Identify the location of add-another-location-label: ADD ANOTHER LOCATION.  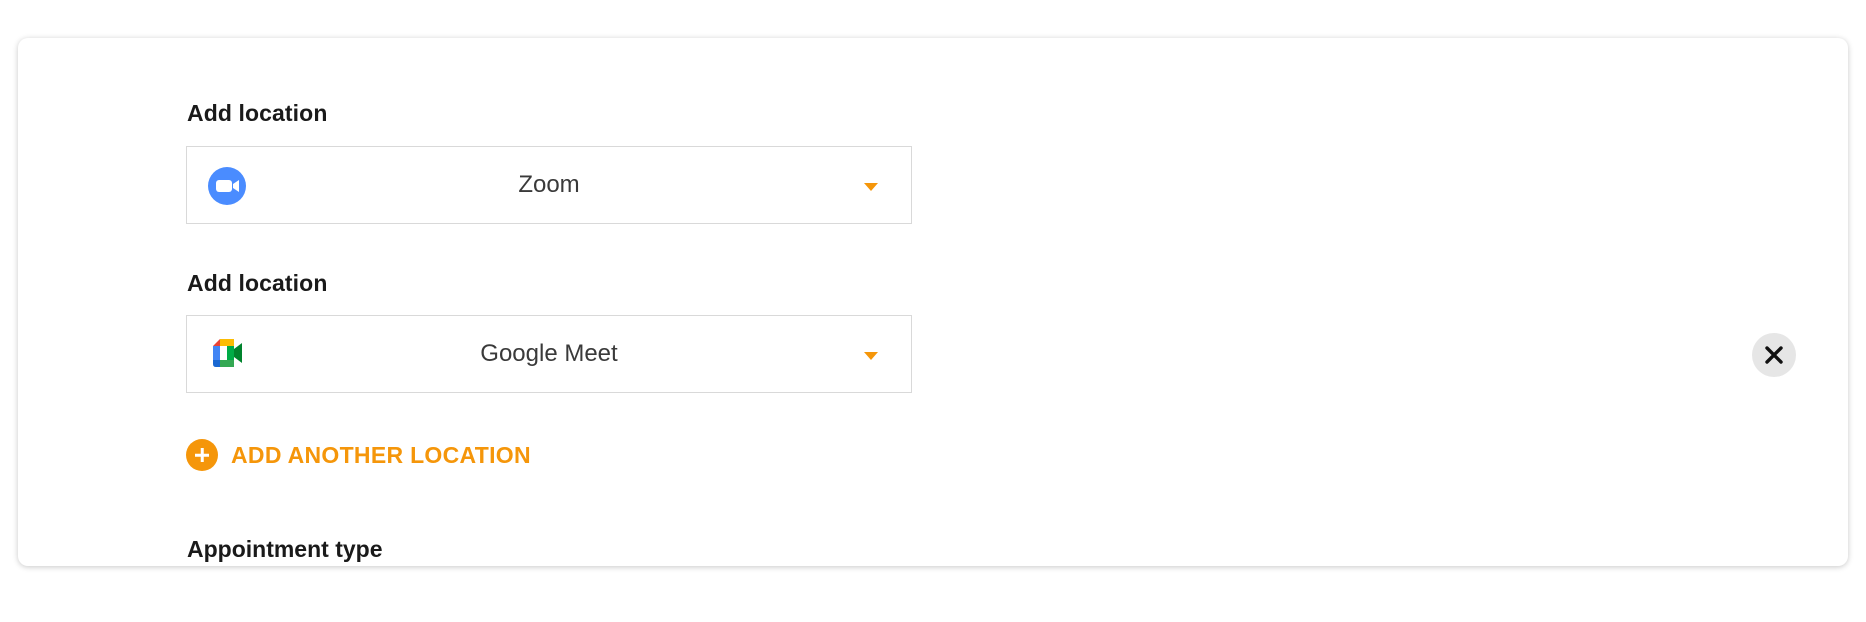
(381, 454).